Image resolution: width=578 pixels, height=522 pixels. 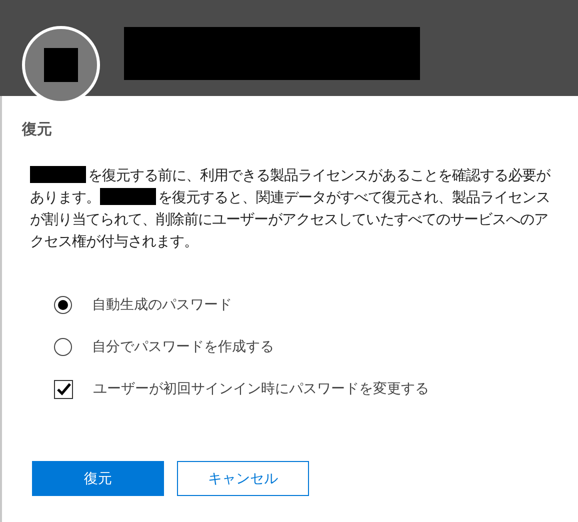 I want to click on dialog-title: 復元, so click(x=37, y=129).